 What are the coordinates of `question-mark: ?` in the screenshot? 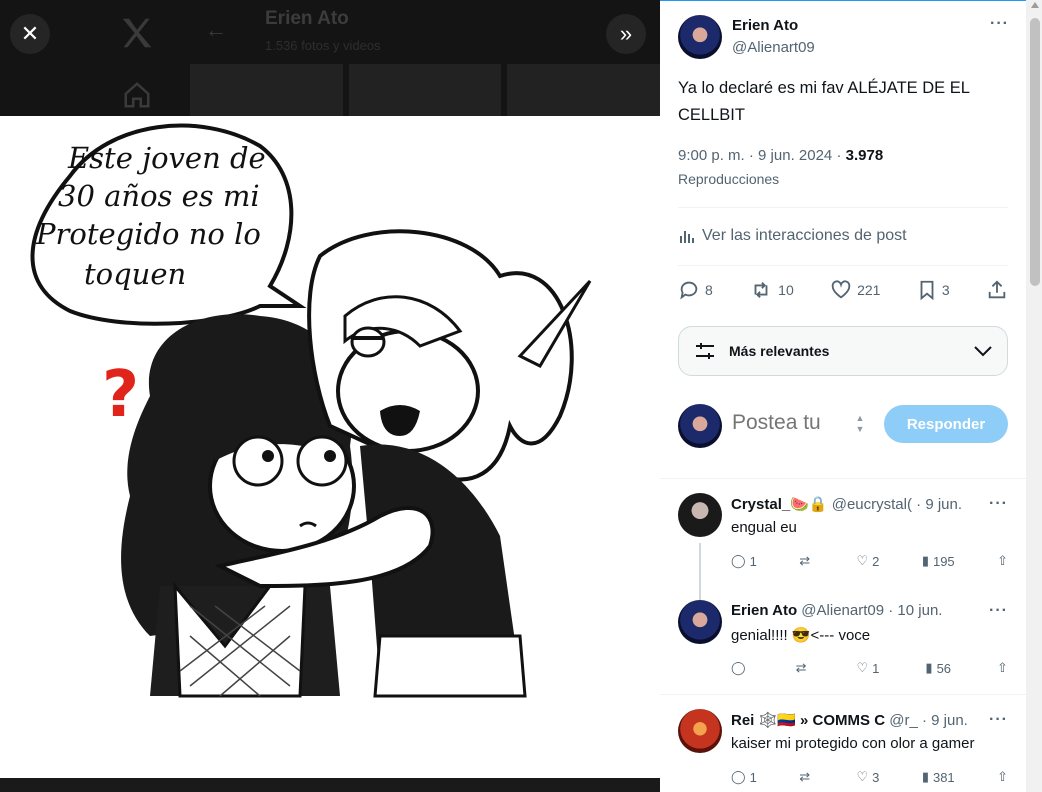 It's located at (120, 395).